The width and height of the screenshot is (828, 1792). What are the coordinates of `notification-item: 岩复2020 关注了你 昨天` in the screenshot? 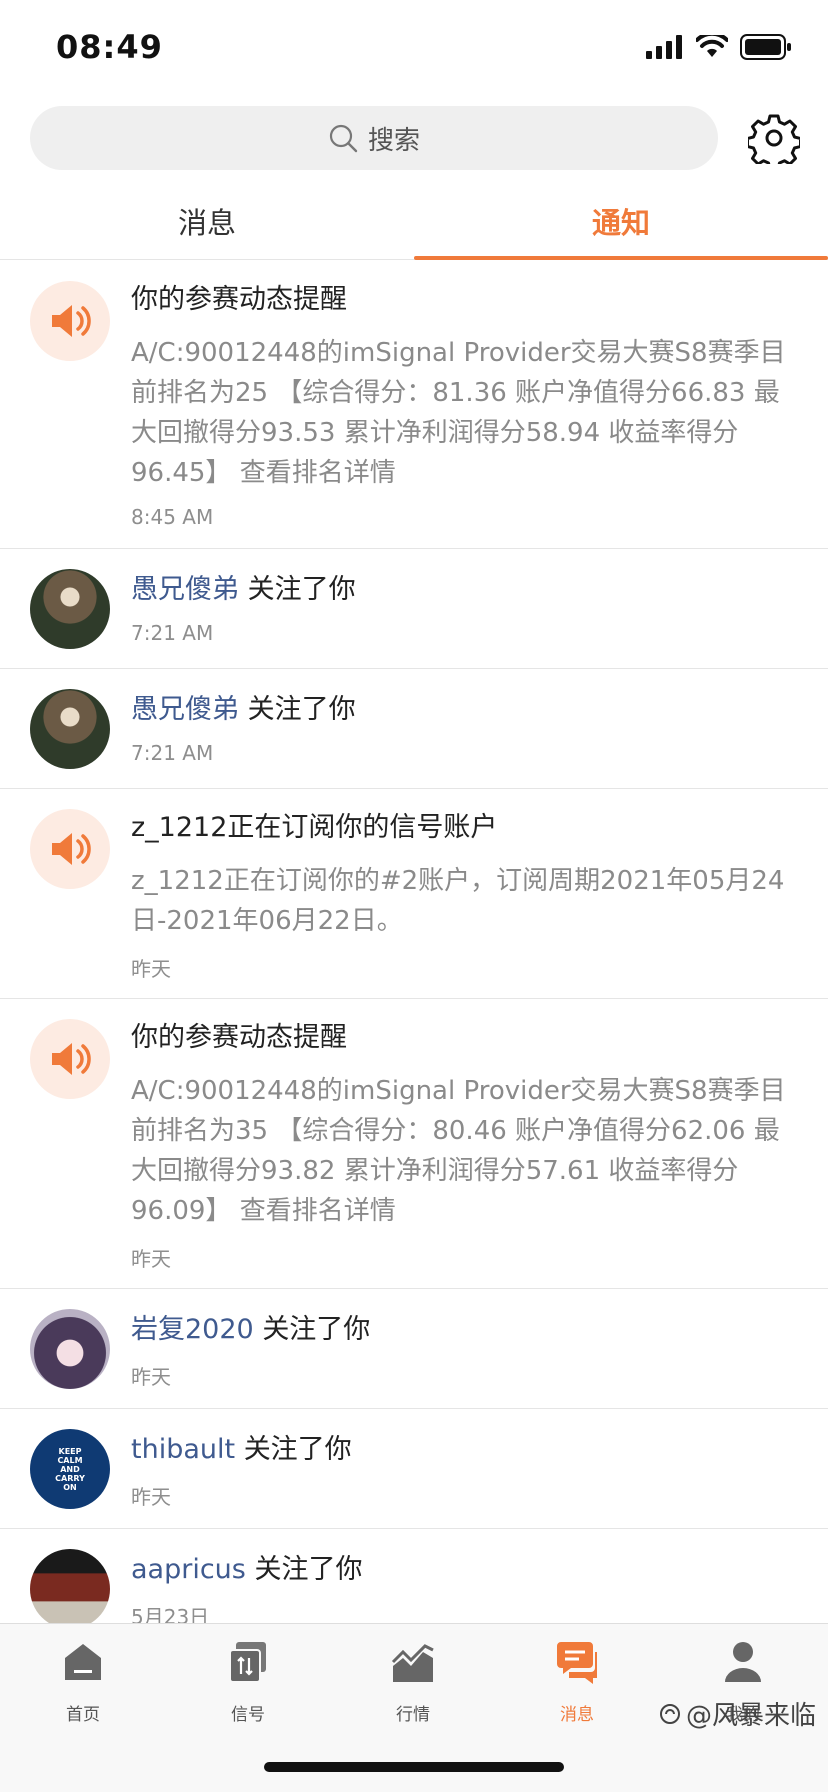 It's located at (414, 1349).